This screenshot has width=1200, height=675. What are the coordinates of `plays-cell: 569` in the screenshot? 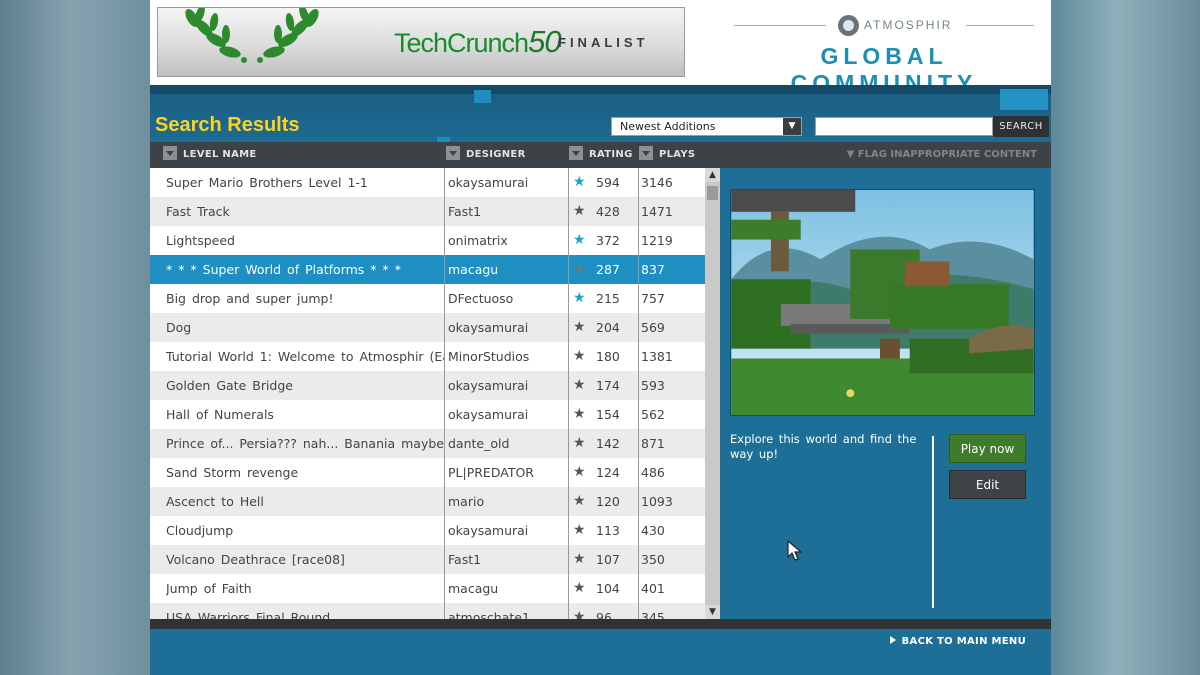 It's located at (653, 327).